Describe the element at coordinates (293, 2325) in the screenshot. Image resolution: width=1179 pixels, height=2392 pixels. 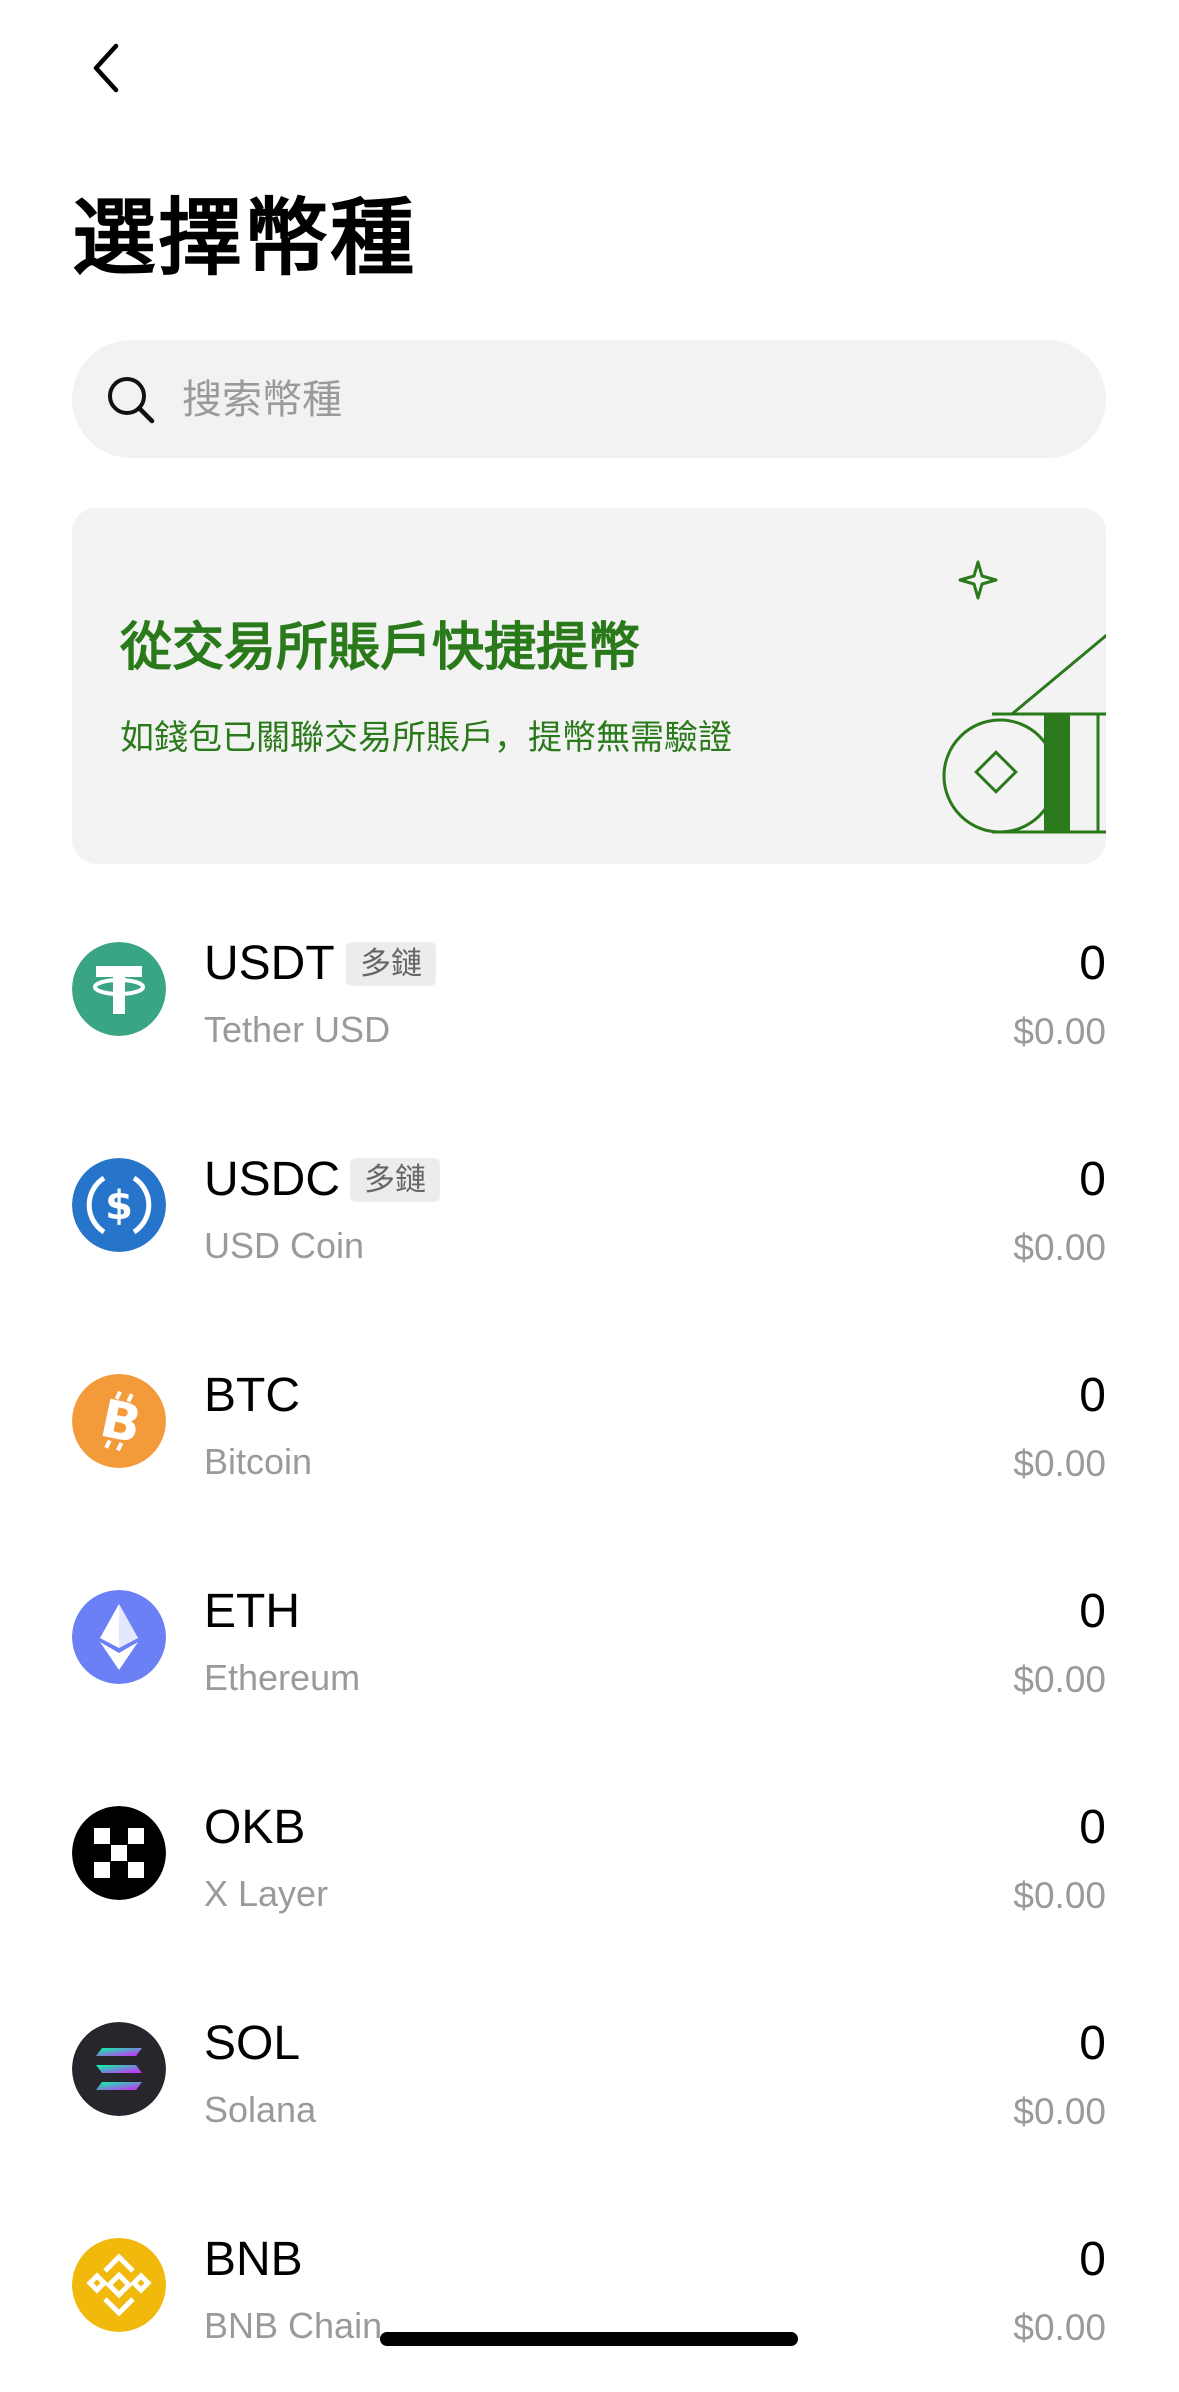
I see `coin-name: BNB Chain` at that location.